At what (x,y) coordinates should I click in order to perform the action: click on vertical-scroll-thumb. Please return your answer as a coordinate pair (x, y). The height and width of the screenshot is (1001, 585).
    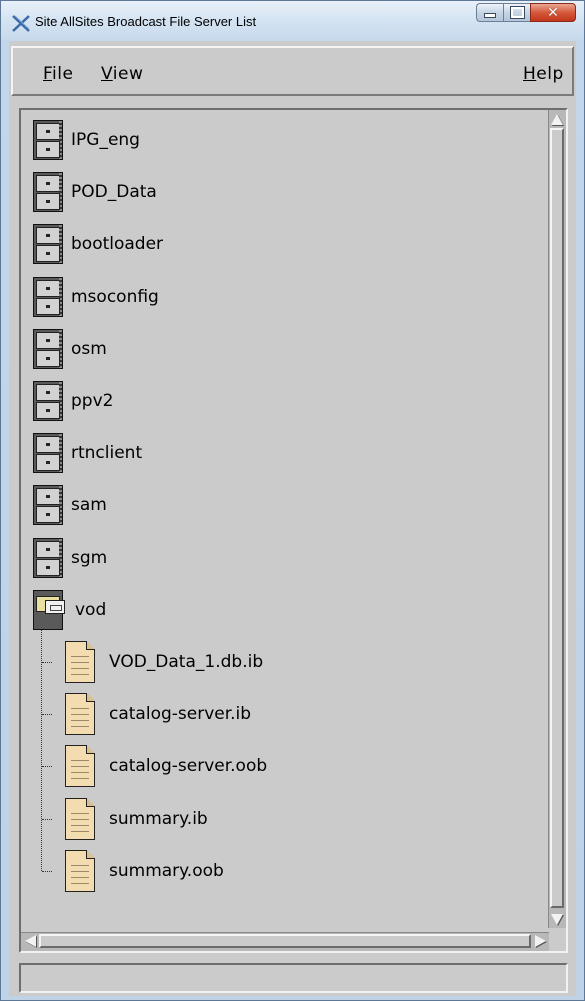
    Looking at the image, I should click on (557, 518).